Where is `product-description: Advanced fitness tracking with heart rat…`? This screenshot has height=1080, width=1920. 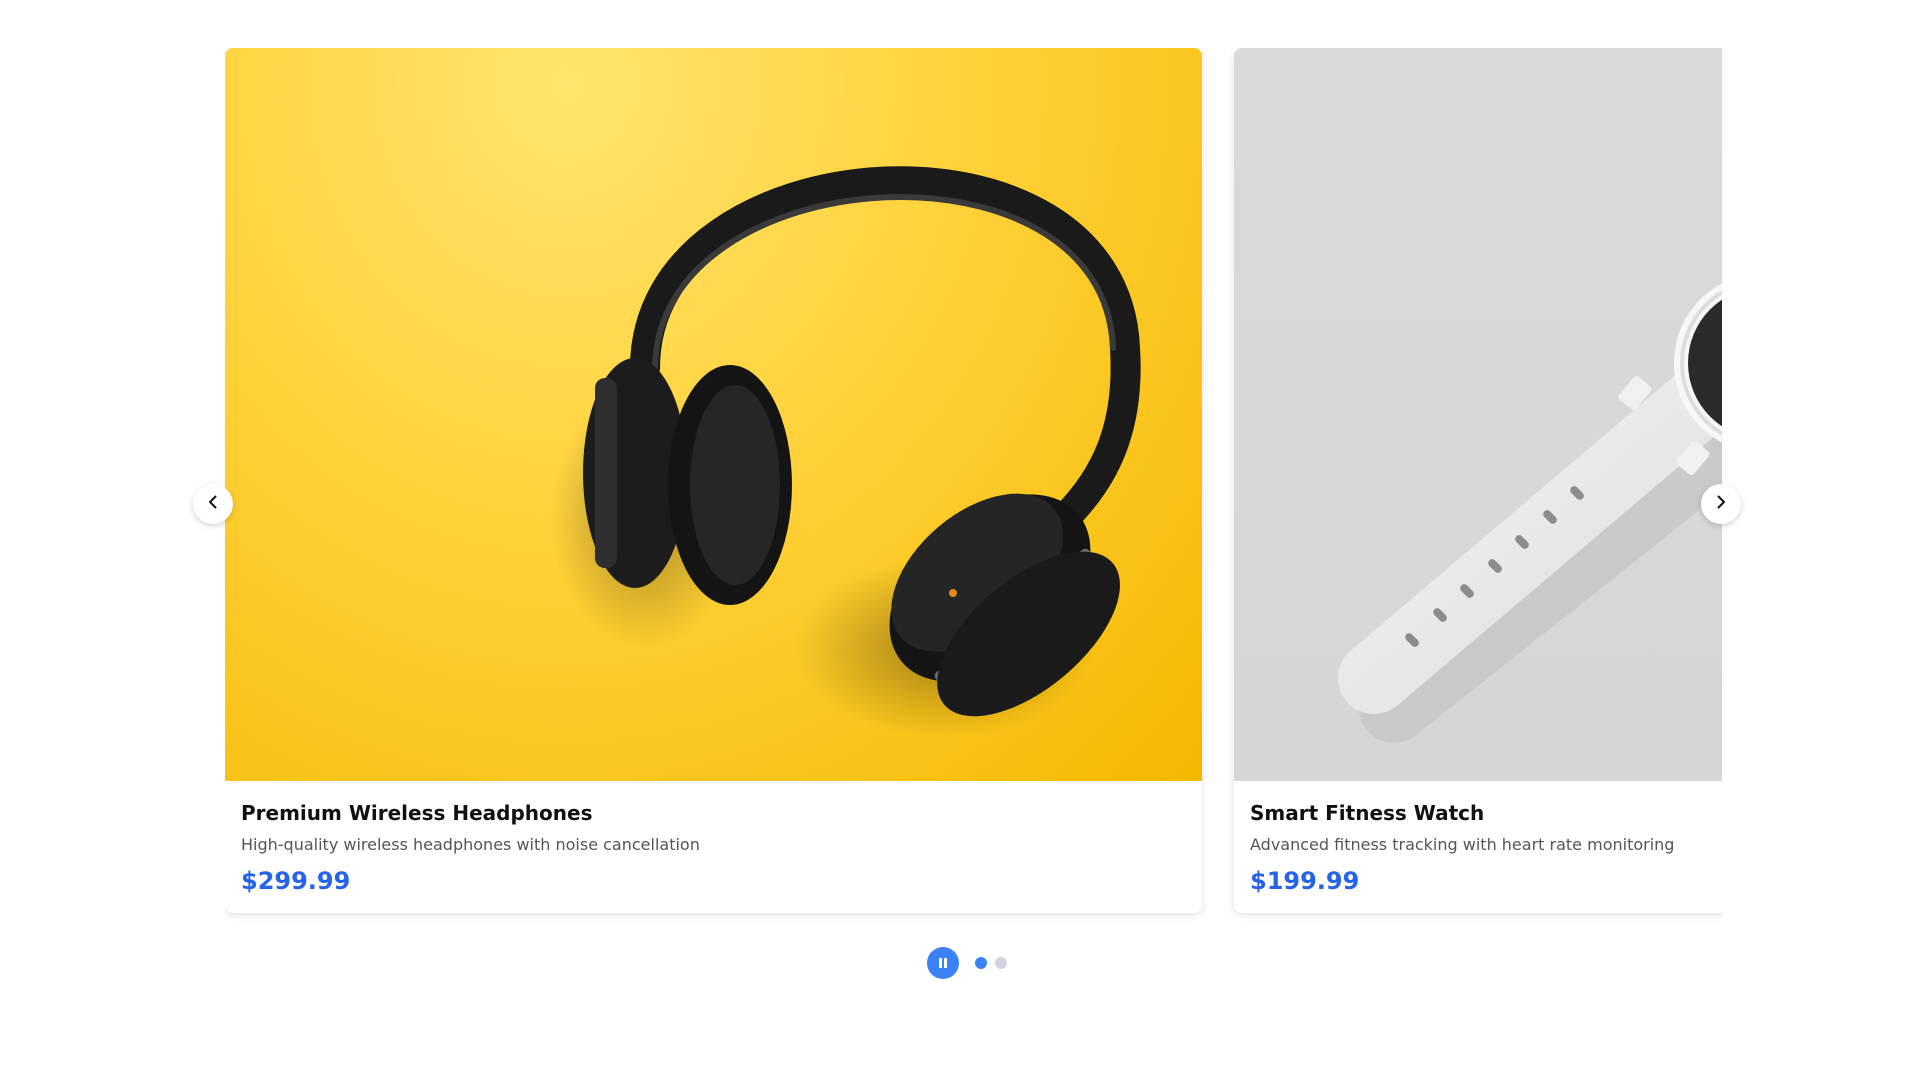 product-description: Advanced fitness tracking with heart rat… is located at coordinates (1462, 844).